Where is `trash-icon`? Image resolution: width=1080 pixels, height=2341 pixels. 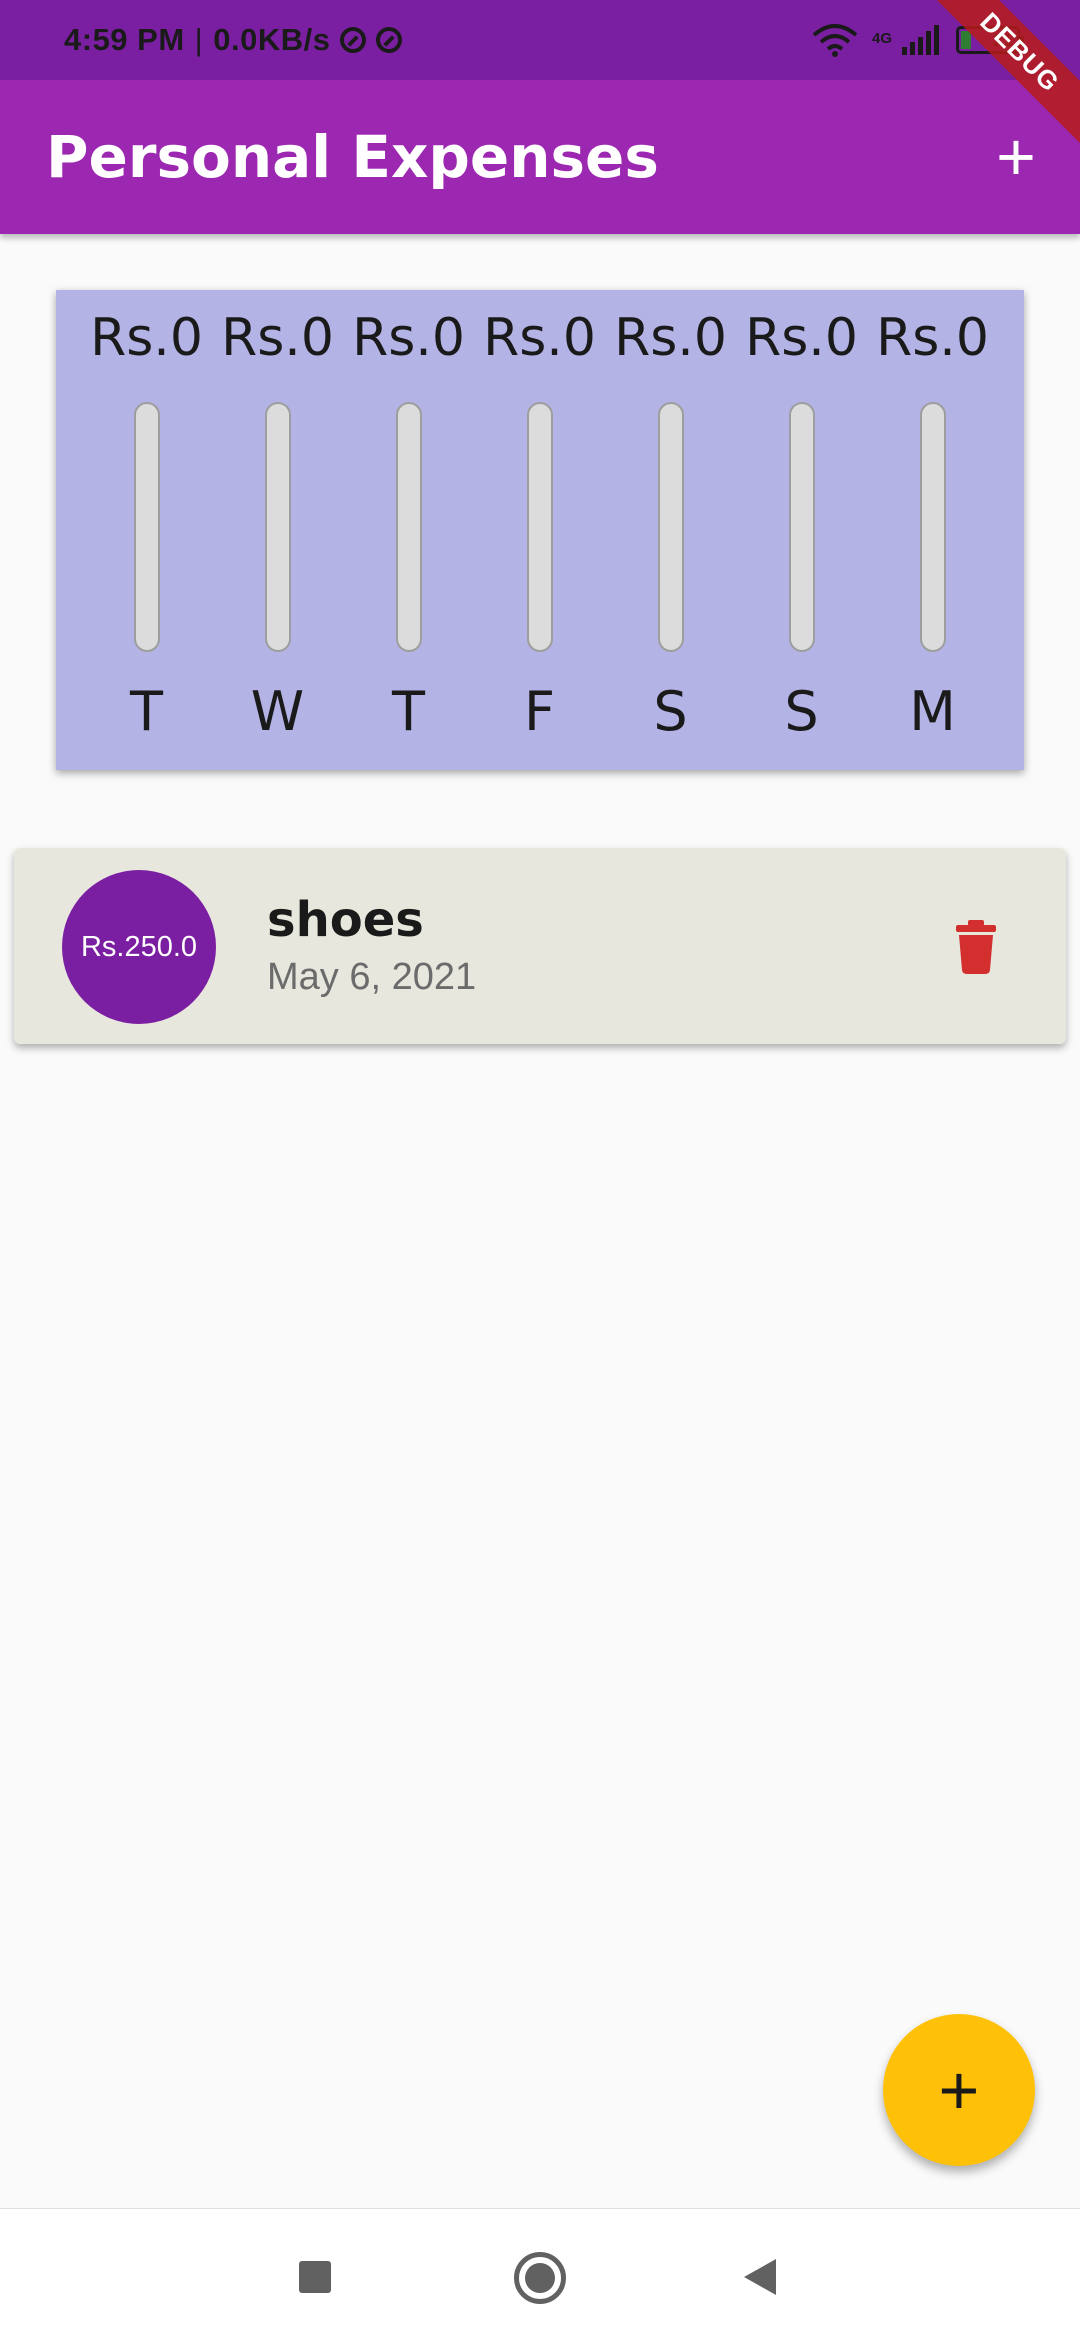
trash-icon is located at coordinates (976, 947).